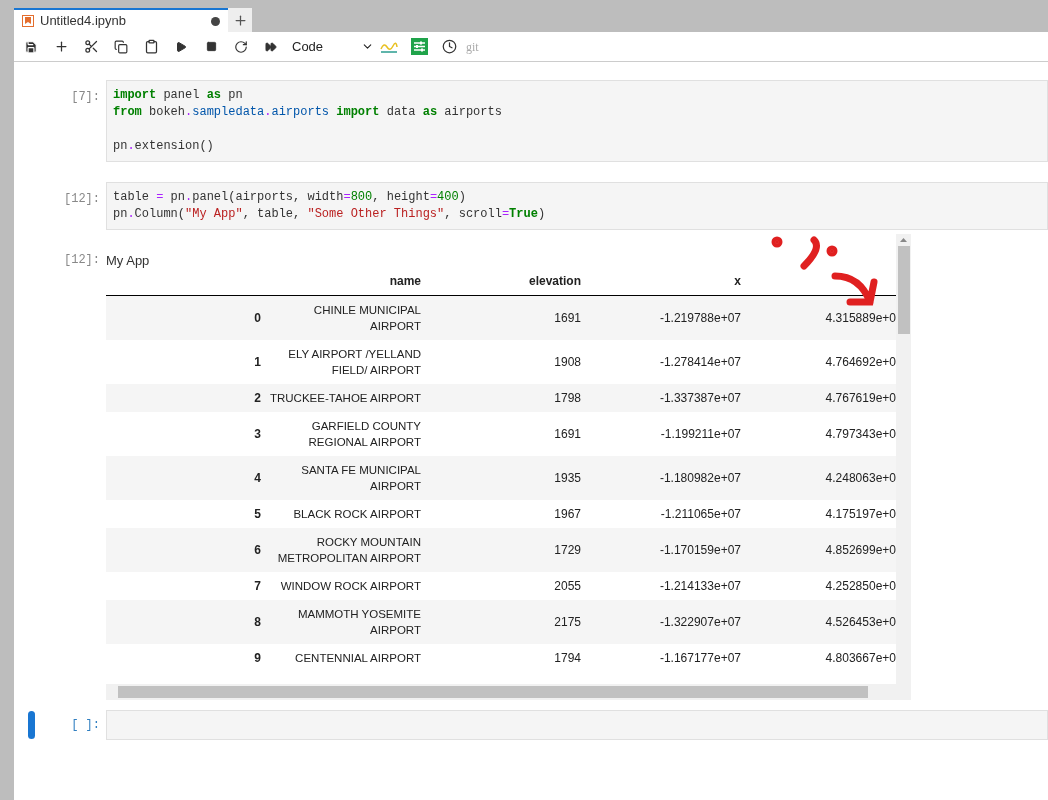 This screenshot has width=1048, height=800. Describe the element at coordinates (85, 97) in the screenshot. I see `cell-prompt: [7]:` at that location.